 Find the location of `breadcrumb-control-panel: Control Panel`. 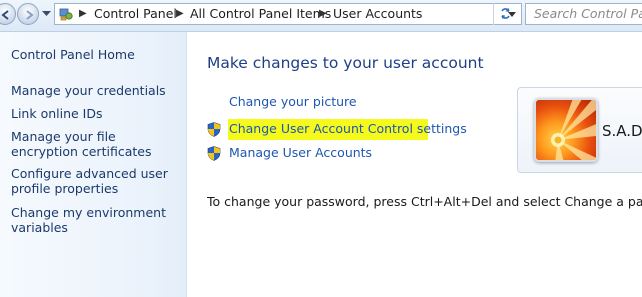

breadcrumb-control-panel: Control Panel is located at coordinates (135, 14).